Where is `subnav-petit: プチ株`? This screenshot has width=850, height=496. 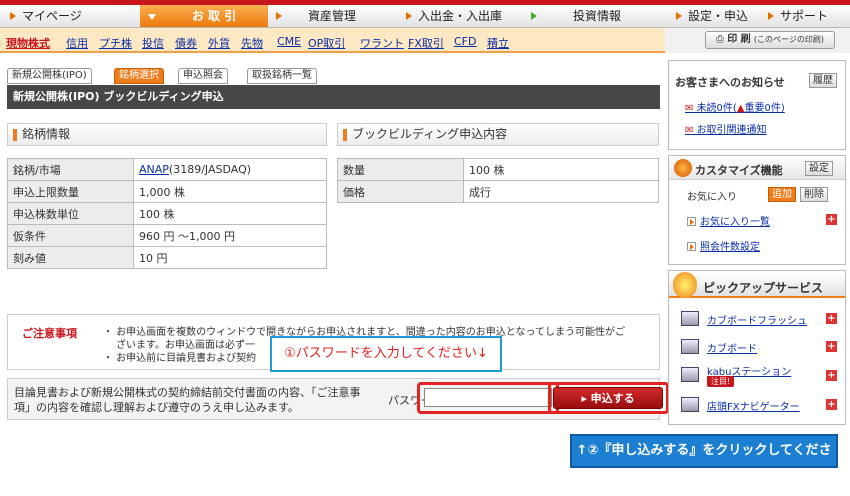
subnav-petit: プチ株 is located at coordinates (115, 43).